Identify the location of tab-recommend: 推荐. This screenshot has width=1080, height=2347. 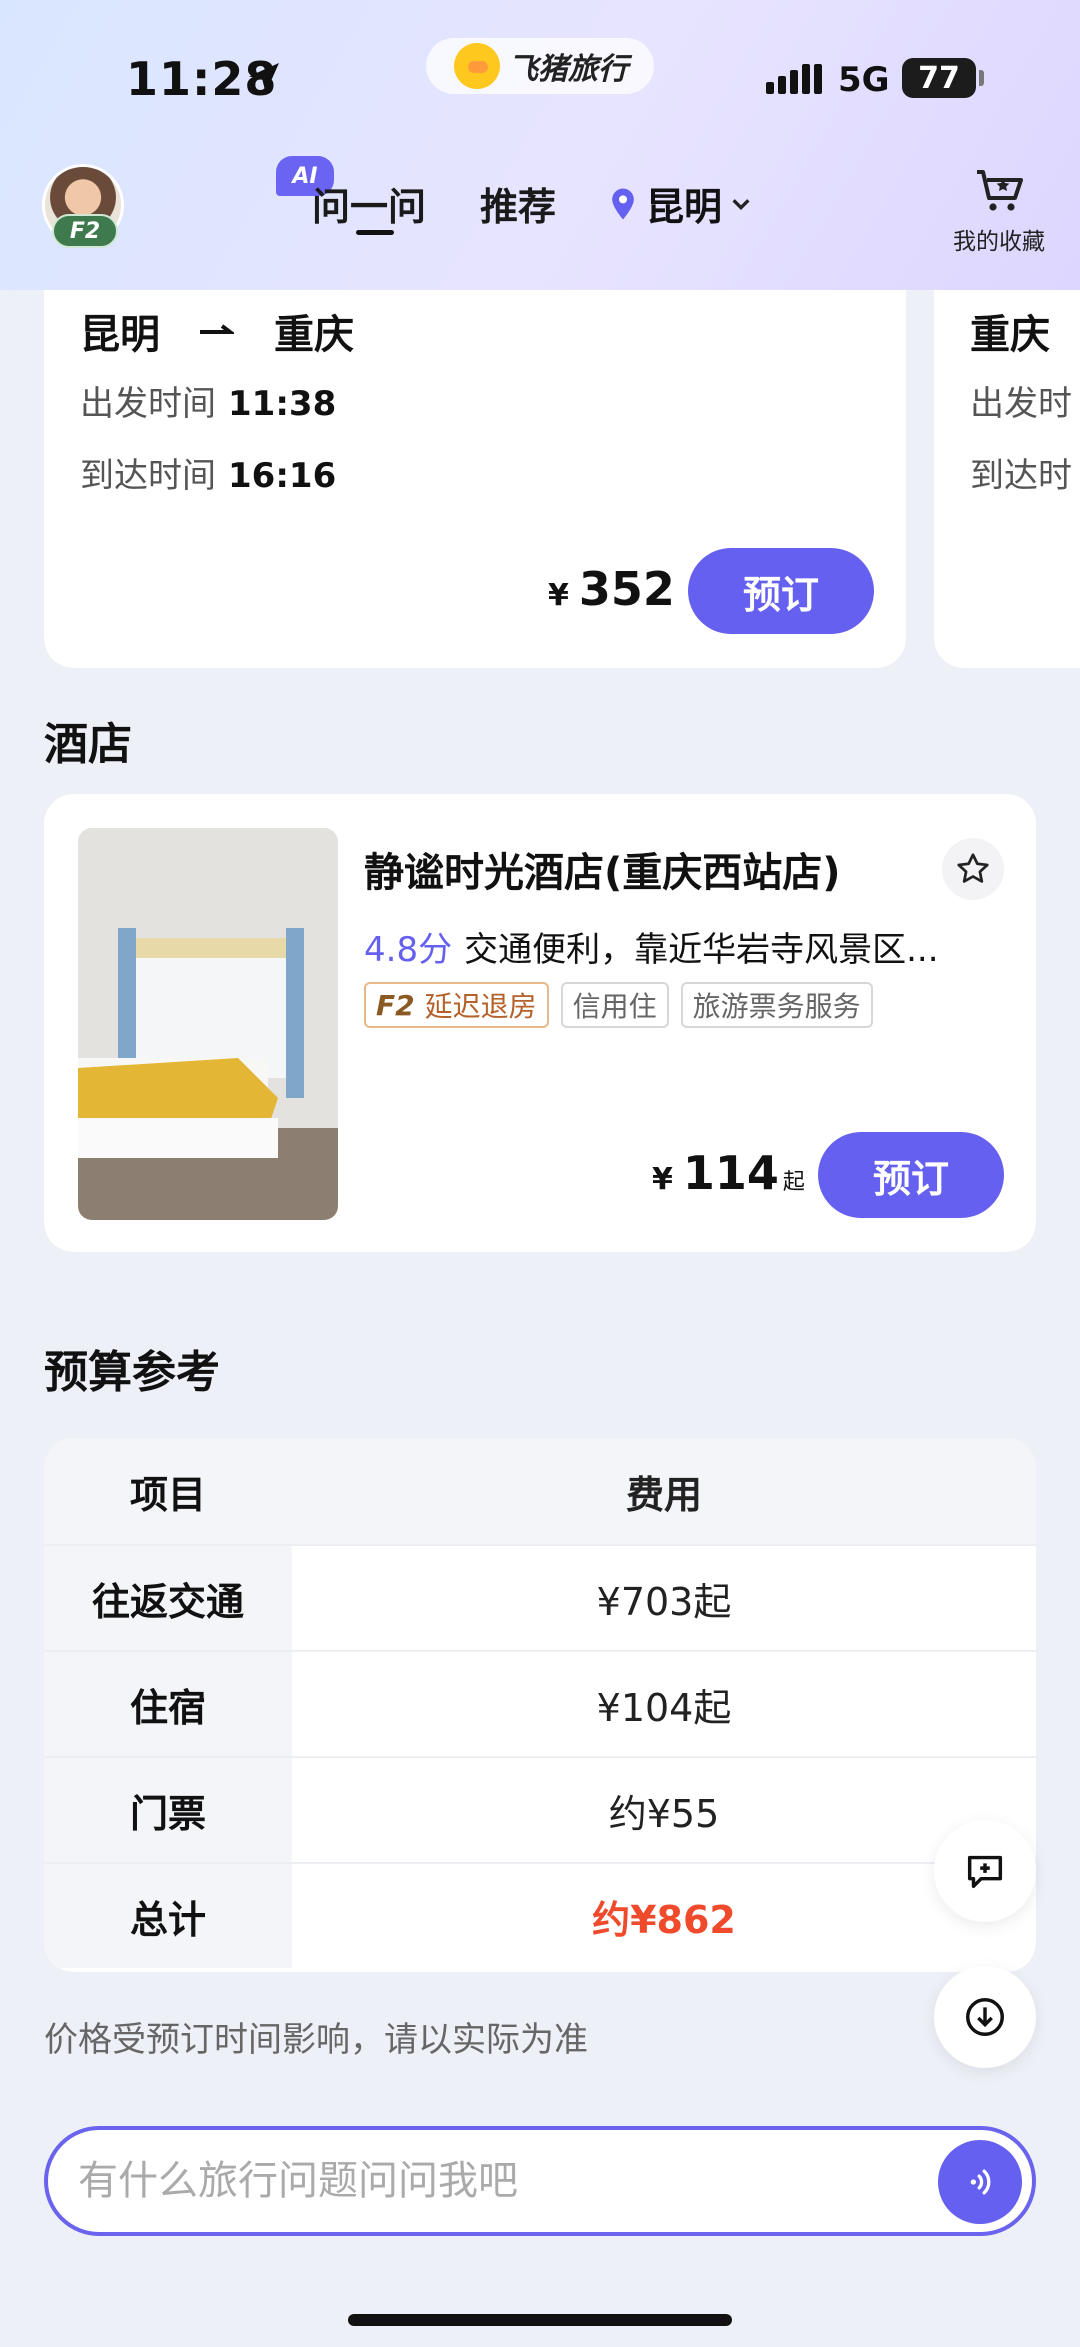
(518, 203).